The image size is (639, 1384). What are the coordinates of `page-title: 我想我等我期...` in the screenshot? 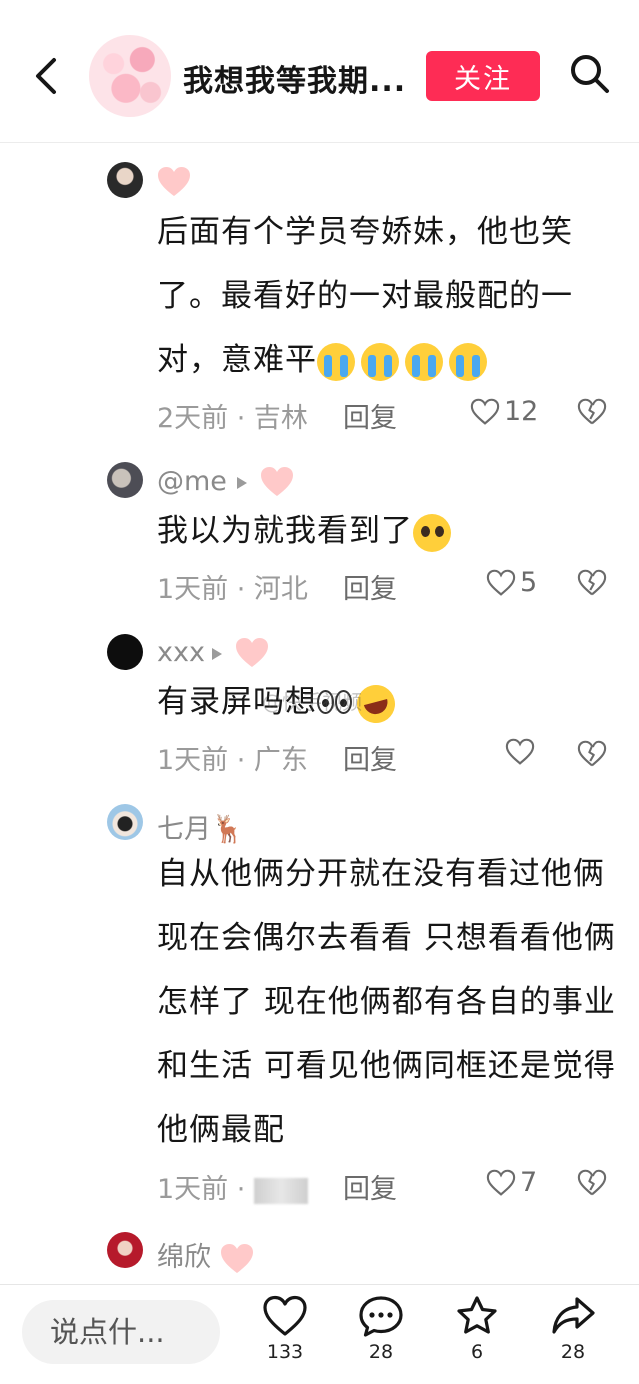 It's located at (295, 81).